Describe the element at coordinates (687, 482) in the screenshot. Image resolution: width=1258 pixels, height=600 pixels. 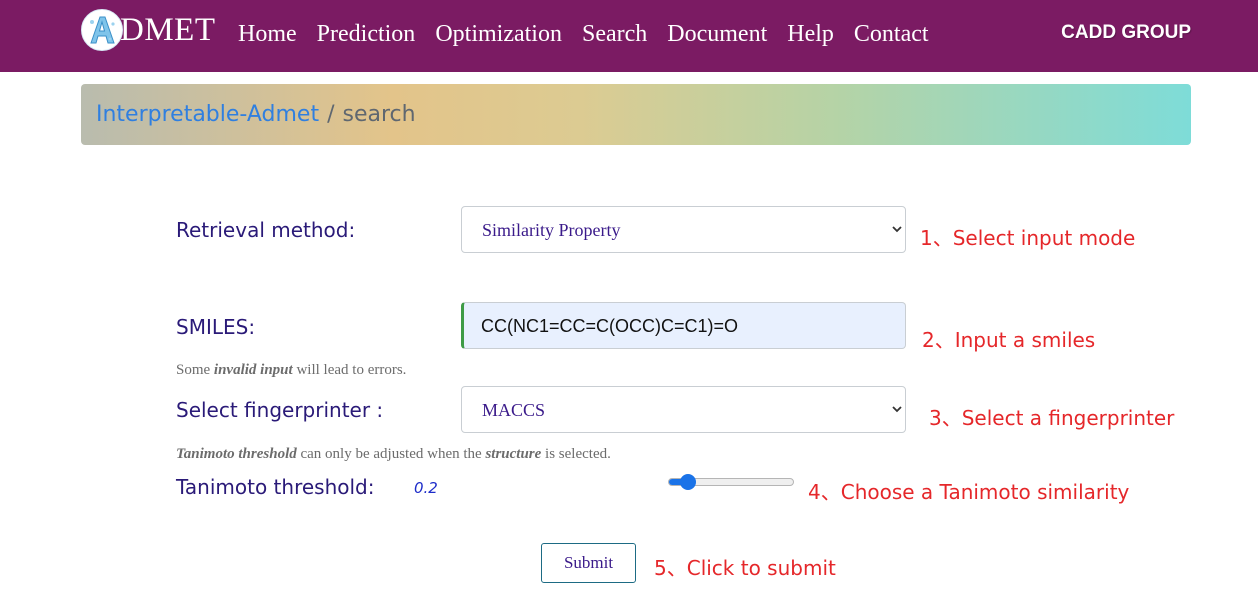
I see `tanimoto-slider-thumb` at that location.